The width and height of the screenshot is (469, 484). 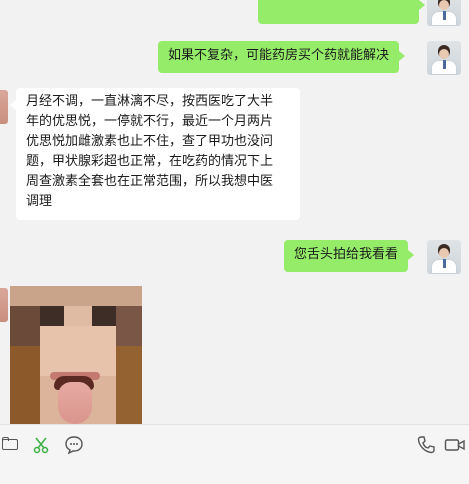 What do you see at coordinates (341, 12) in the screenshot?
I see `message-bubble-outgoing` at bounding box center [341, 12].